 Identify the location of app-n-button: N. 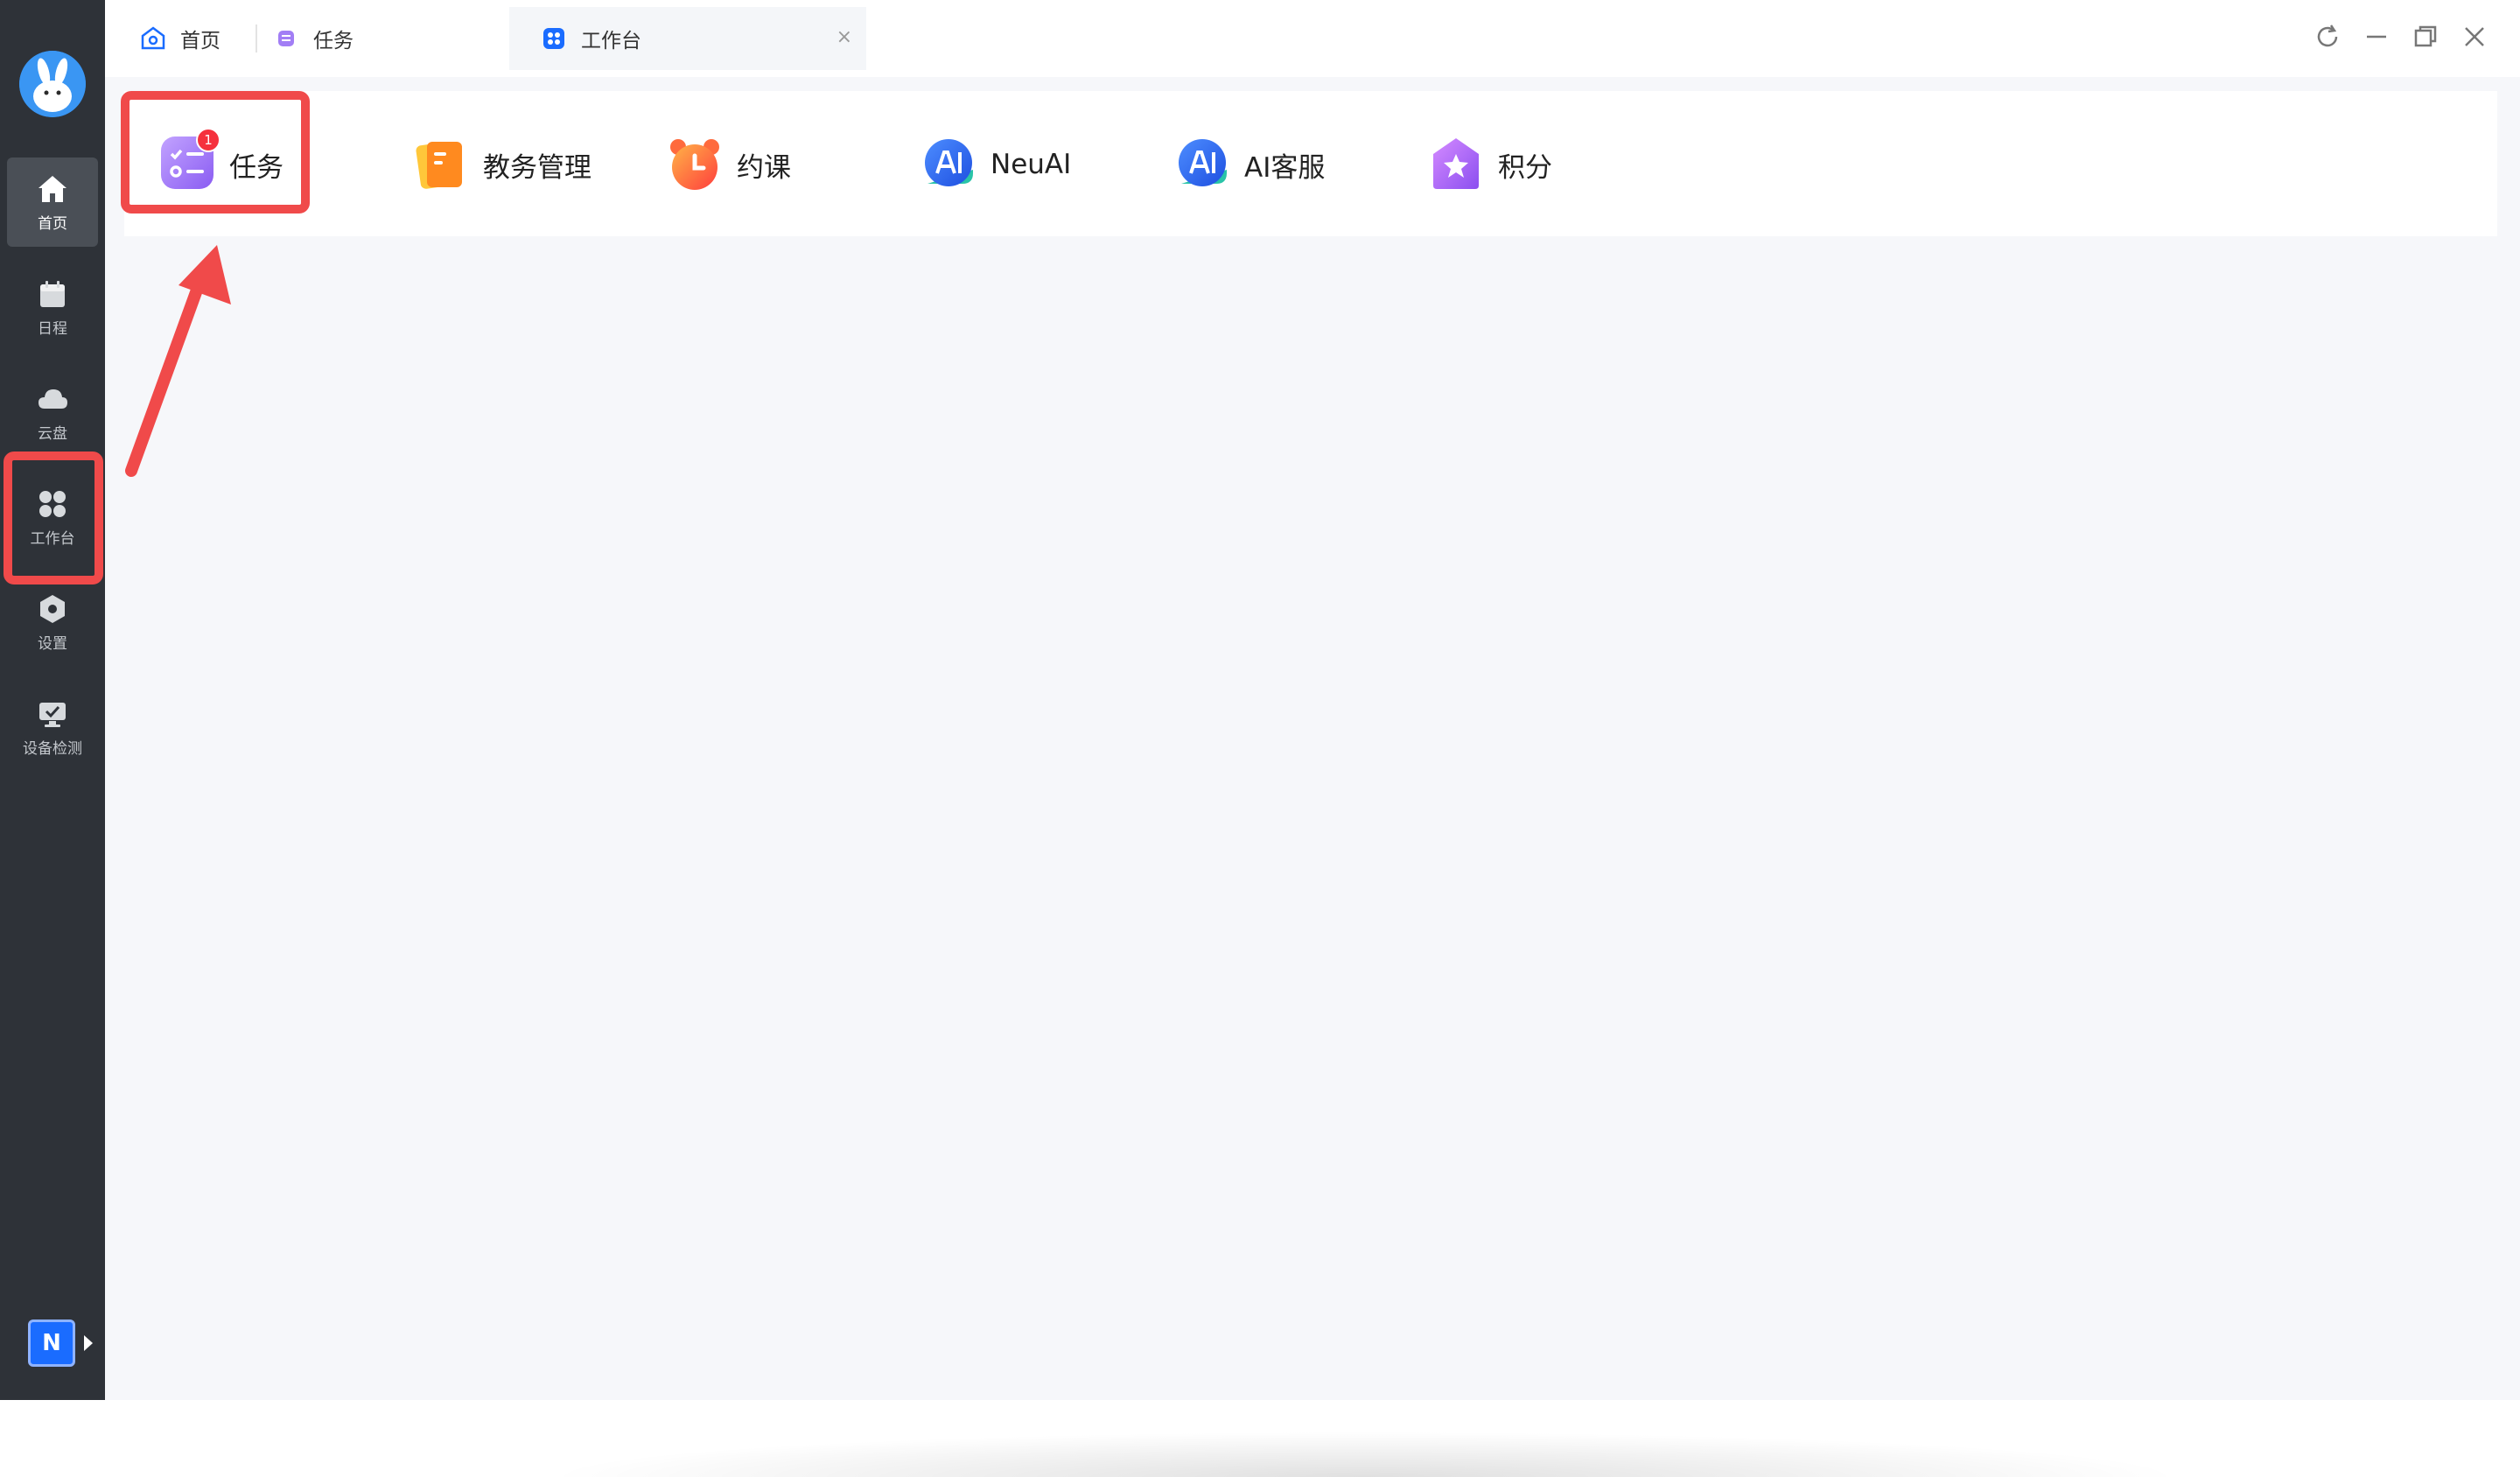
(51, 1343).